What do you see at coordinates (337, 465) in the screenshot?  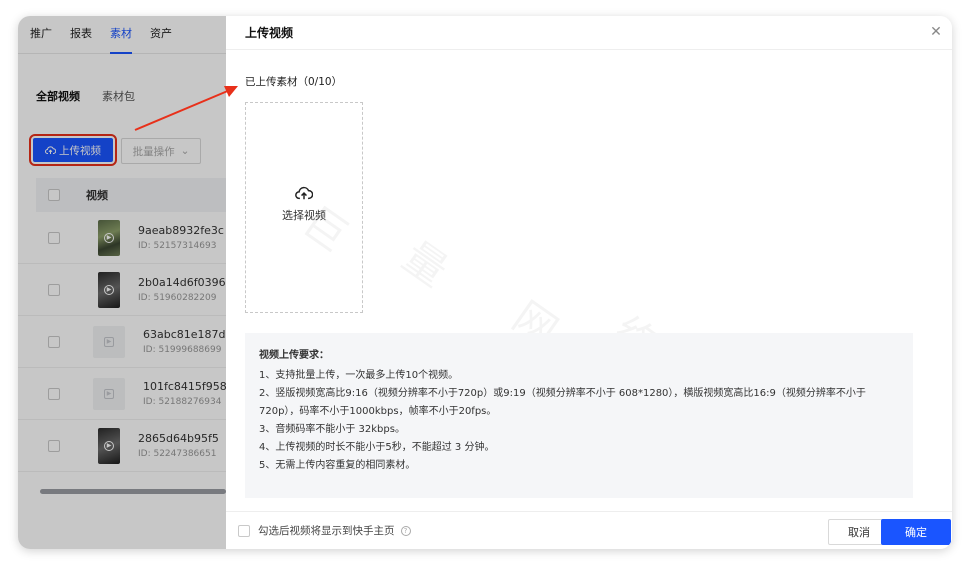 I see `requirement-item: 5、无需上传内容重复的相同素材。` at bounding box center [337, 465].